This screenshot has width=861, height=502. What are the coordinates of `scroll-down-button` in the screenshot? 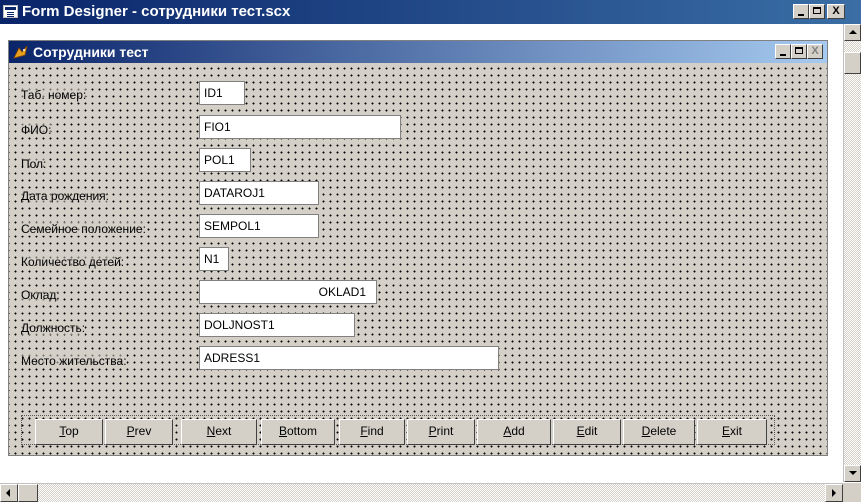 It's located at (852, 473).